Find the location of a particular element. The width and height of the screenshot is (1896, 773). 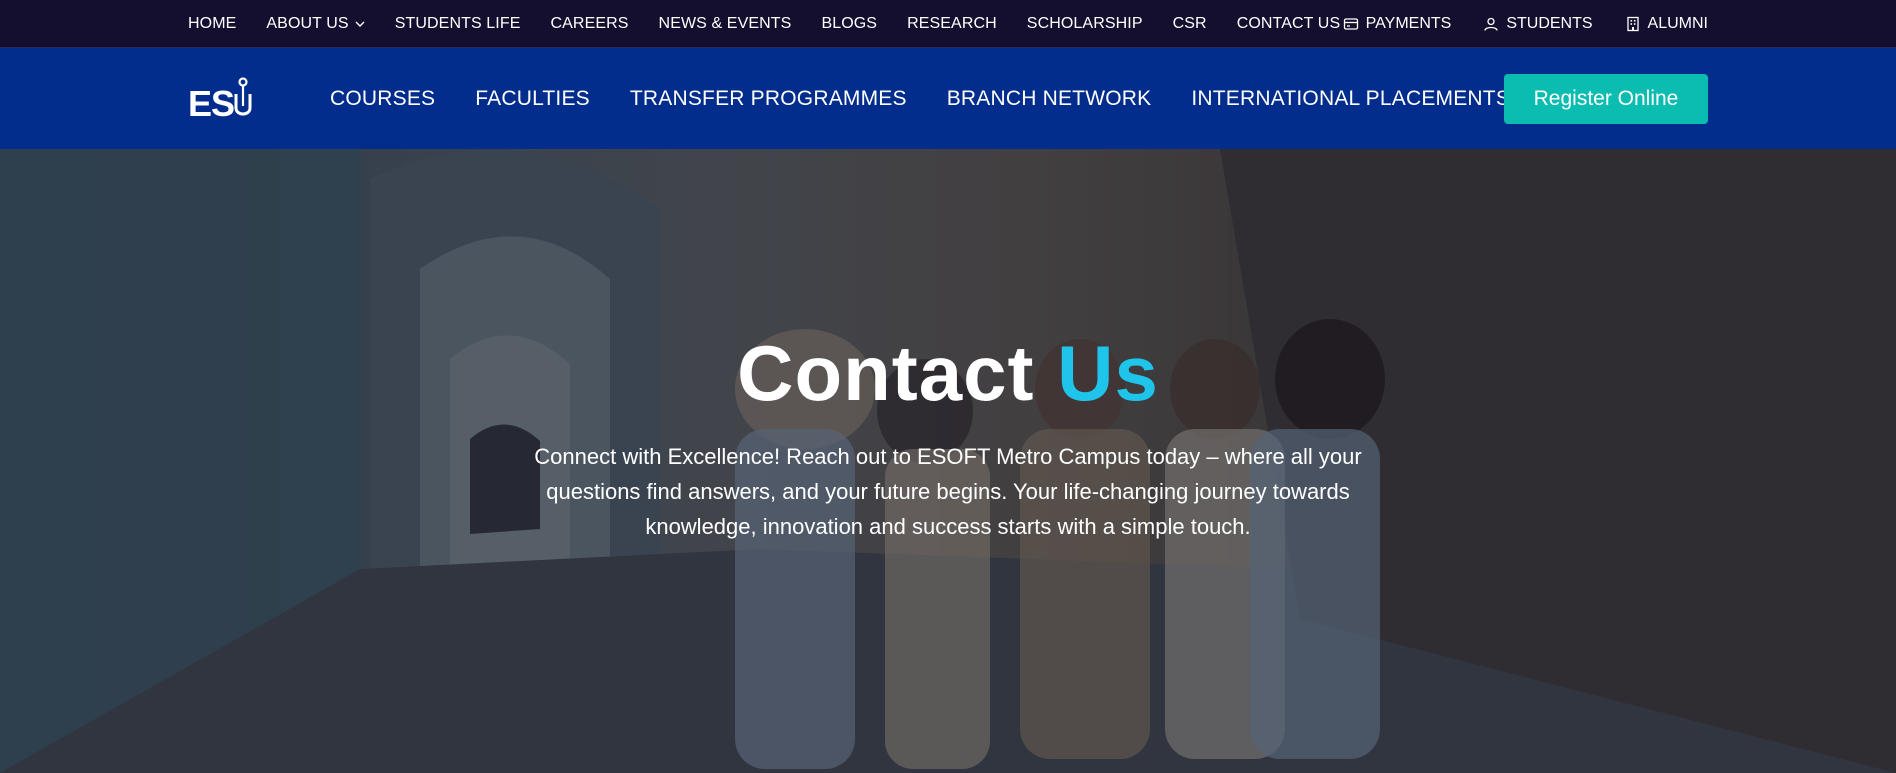

alumni-link: ALUMNI is located at coordinates (1666, 24).